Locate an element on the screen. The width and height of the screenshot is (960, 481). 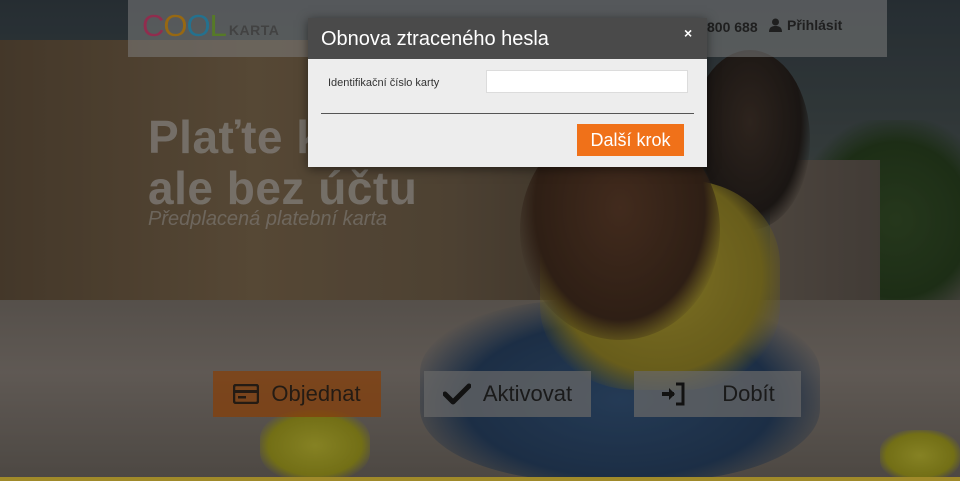
footer-strip is located at coordinates (480, 479).